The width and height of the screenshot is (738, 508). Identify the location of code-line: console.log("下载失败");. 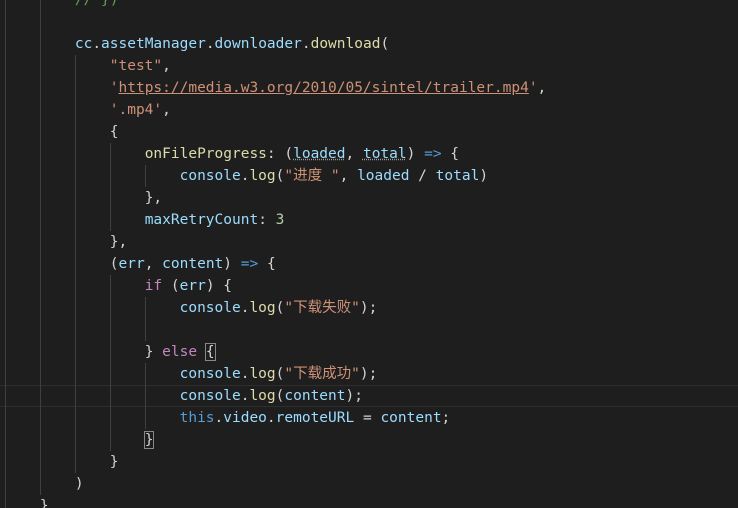
(369, 308).